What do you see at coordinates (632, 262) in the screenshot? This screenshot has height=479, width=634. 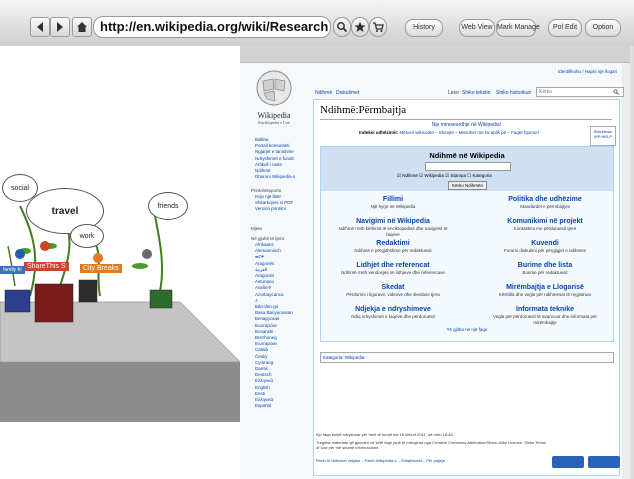 I see `web-view-scrollbar` at bounding box center [632, 262].